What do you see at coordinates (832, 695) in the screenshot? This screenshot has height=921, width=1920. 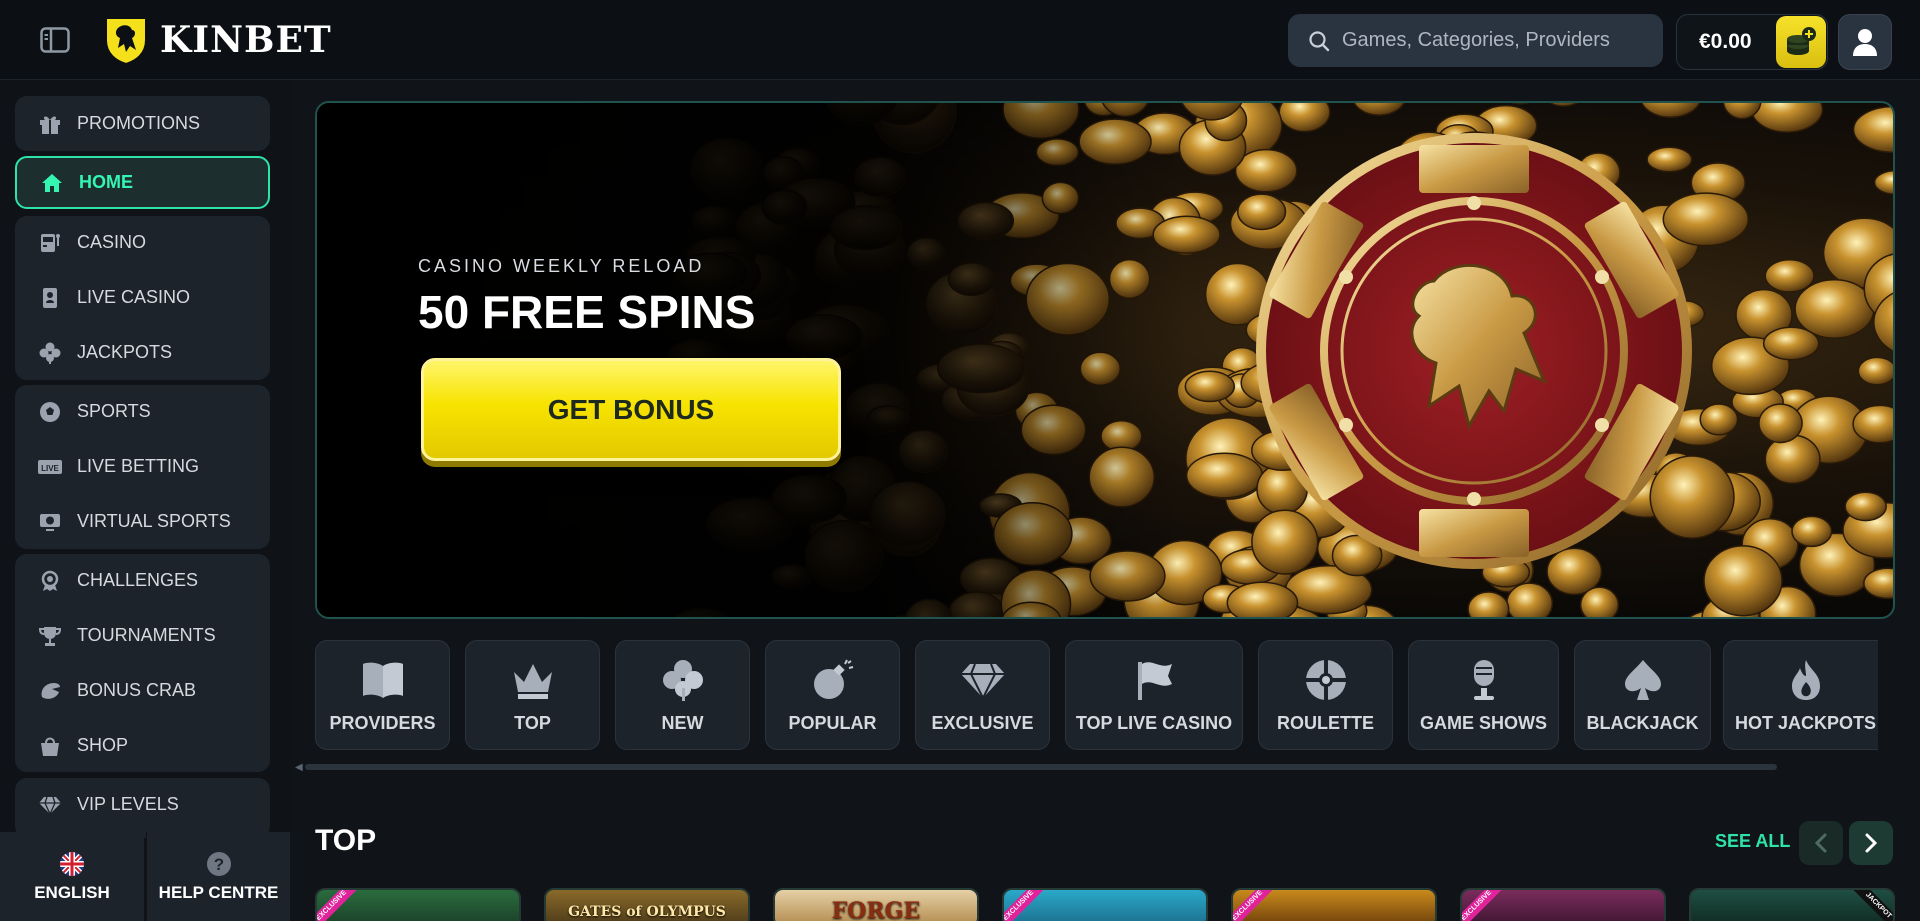 I see `category-popular: POPULAR` at bounding box center [832, 695].